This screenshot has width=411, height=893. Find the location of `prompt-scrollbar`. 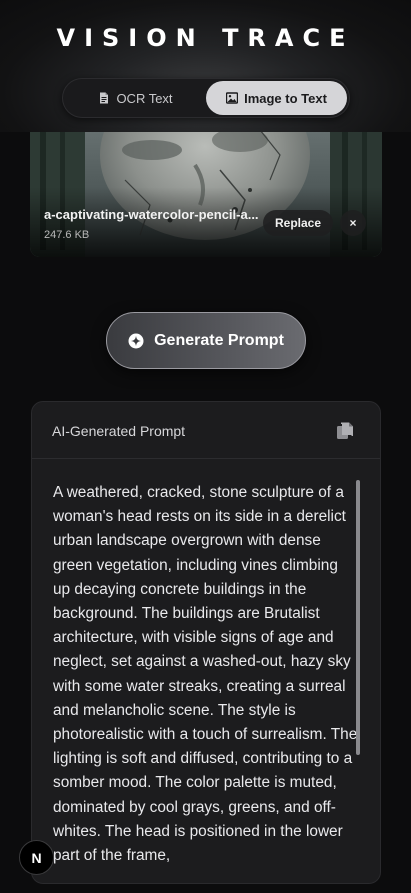

prompt-scrollbar is located at coordinates (358, 617).